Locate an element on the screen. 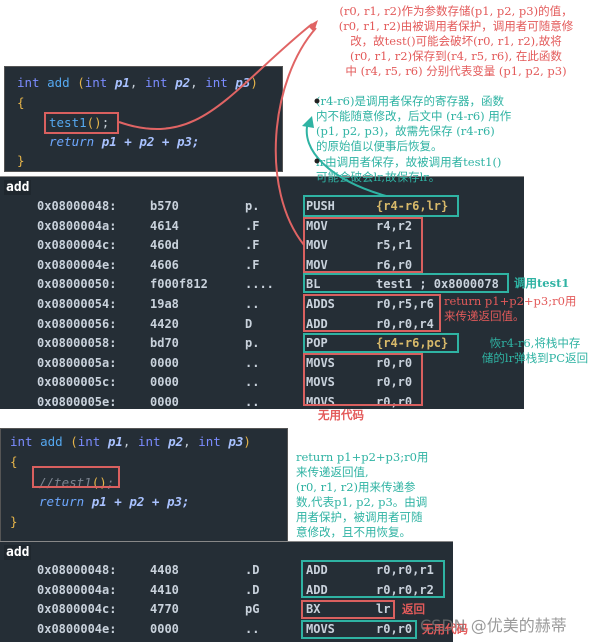 This screenshot has width=610, height=642. arrow-call-to-note is located at coordinates (215, 77).